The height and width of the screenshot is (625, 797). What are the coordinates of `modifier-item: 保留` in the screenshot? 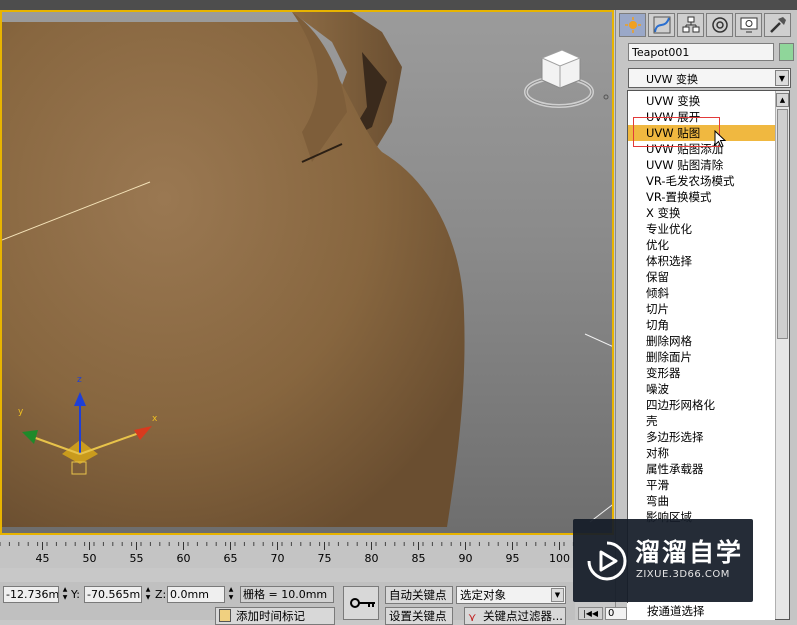 It's located at (702, 277).